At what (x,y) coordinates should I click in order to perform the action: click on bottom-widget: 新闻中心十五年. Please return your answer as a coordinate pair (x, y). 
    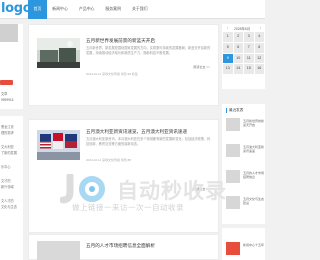
    Looking at the image, I should click on (243, 244).